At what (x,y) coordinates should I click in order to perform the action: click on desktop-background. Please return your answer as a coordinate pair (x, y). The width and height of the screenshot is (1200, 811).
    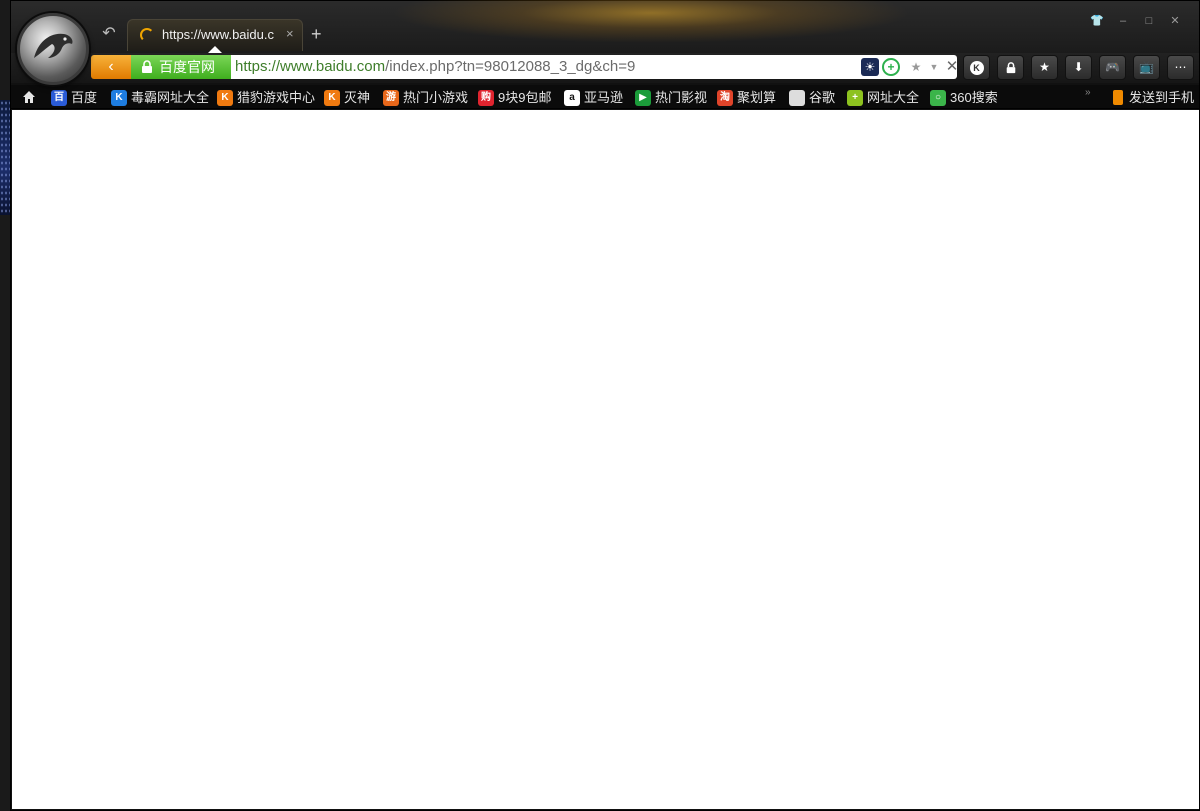
    Looking at the image, I should click on (5, 157).